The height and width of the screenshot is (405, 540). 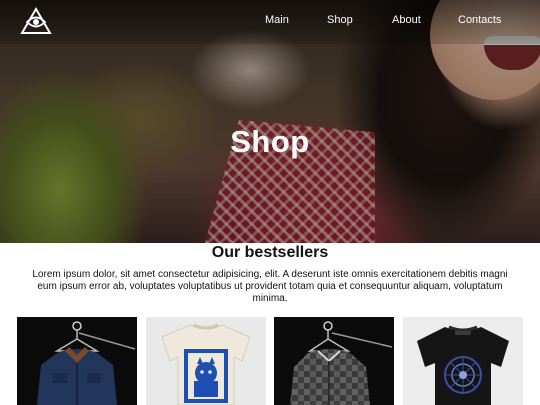 I want to click on nav-link-main: Main, so click(x=277, y=20).